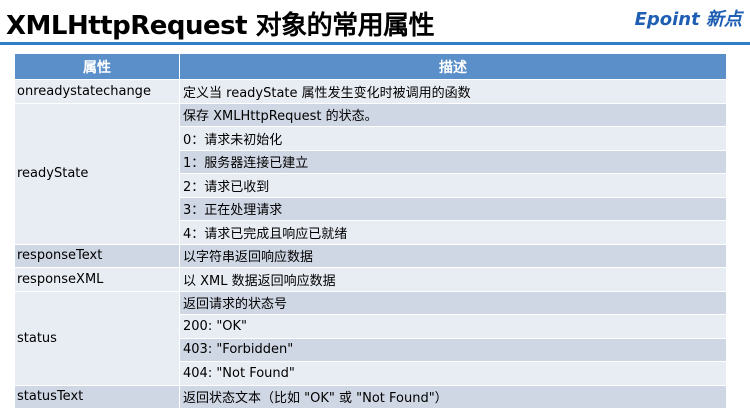  What do you see at coordinates (375, 43) in the screenshot?
I see `title-divider` at bounding box center [375, 43].